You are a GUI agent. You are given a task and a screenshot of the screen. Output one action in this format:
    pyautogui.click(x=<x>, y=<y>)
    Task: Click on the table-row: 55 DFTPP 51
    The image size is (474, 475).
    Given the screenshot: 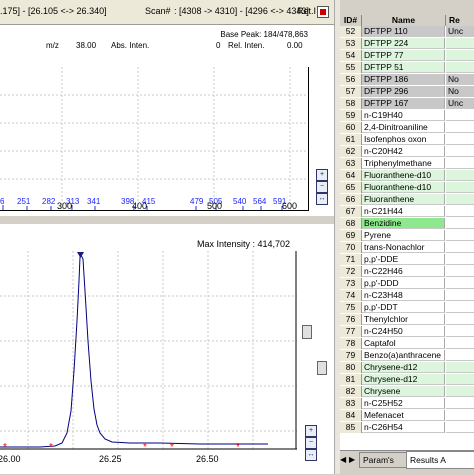 What is the action you would take?
    pyautogui.click(x=407, y=67)
    